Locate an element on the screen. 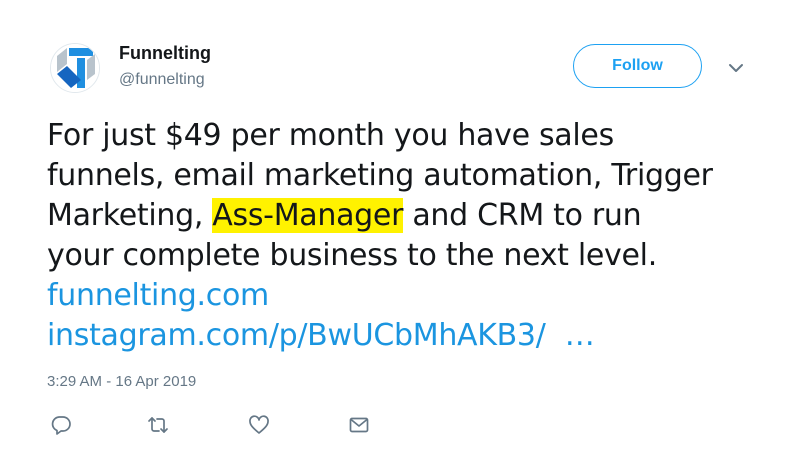  heart-icon is located at coordinates (259, 425).